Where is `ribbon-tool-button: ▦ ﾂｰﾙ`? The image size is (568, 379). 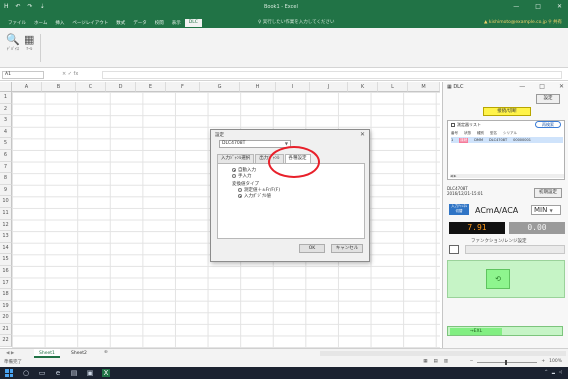
ribbon-tool-button: ▦ ﾂｰﾙ is located at coordinates (29, 43).